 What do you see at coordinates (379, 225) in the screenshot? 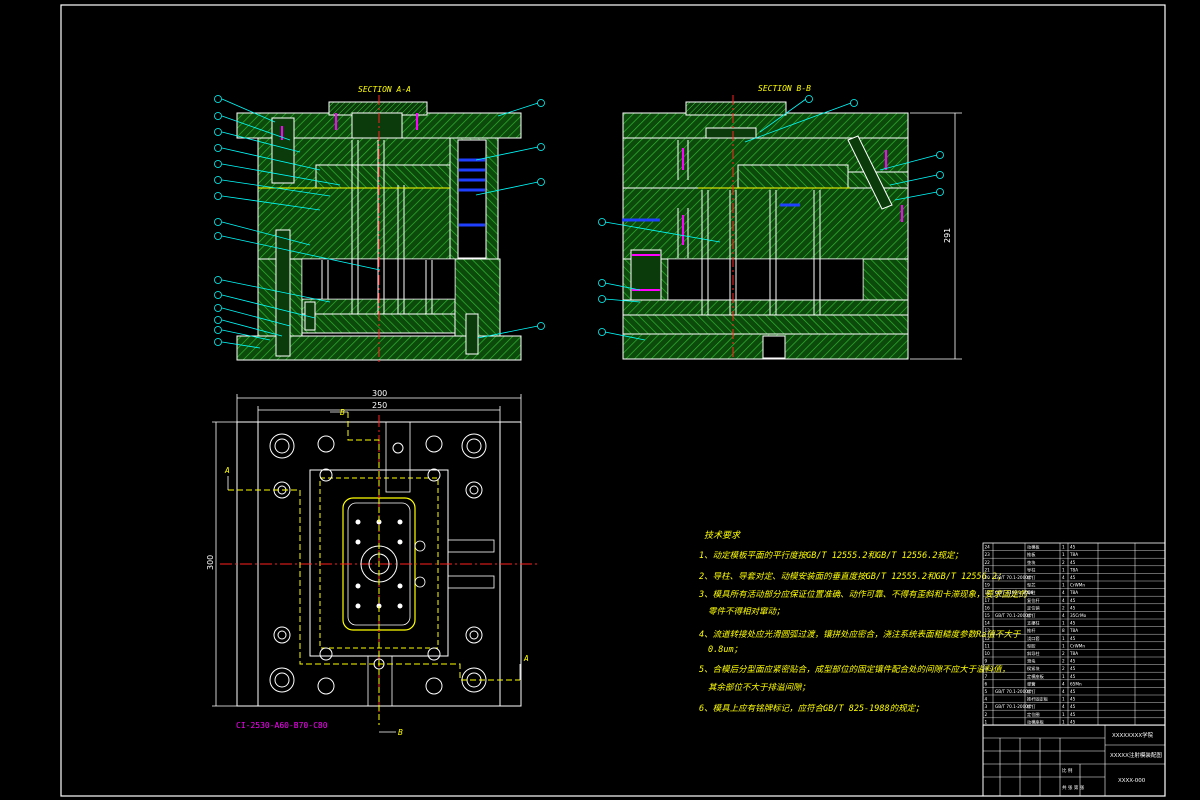
I see `section-a-view: SECTION A-A` at bounding box center [379, 225].